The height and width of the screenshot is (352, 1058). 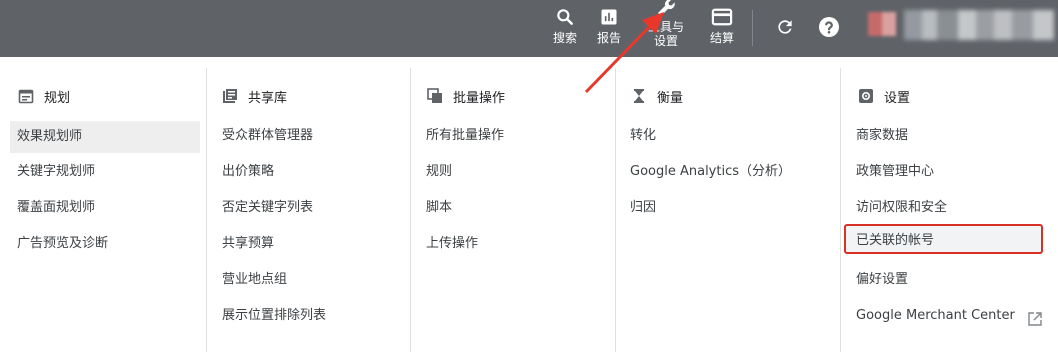 I want to click on column-header-planning: 规划, so click(x=44, y=96).